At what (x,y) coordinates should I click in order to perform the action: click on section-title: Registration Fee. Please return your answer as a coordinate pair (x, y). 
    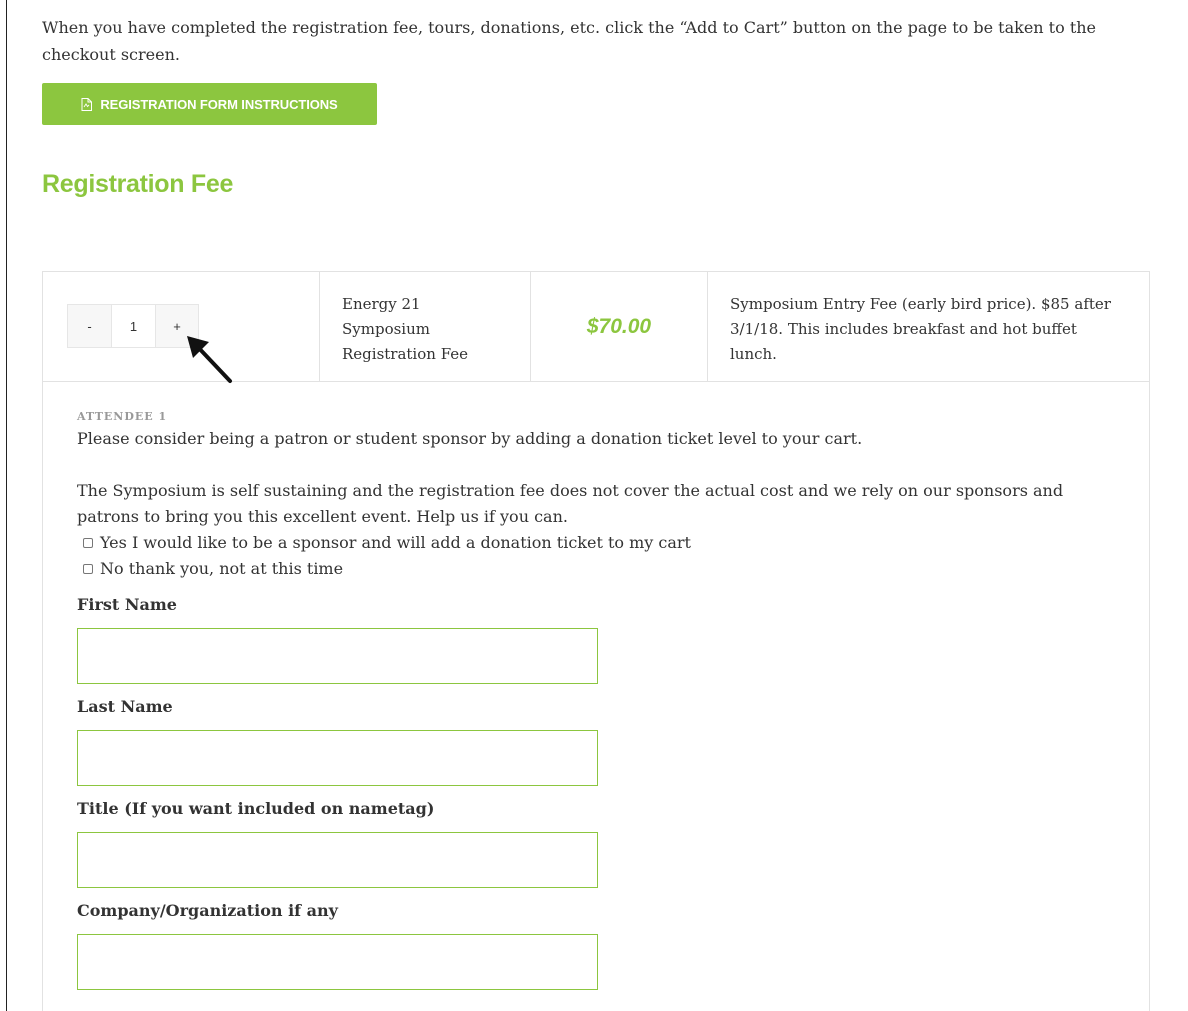
    Looking at the image, I should click on (138, 184).